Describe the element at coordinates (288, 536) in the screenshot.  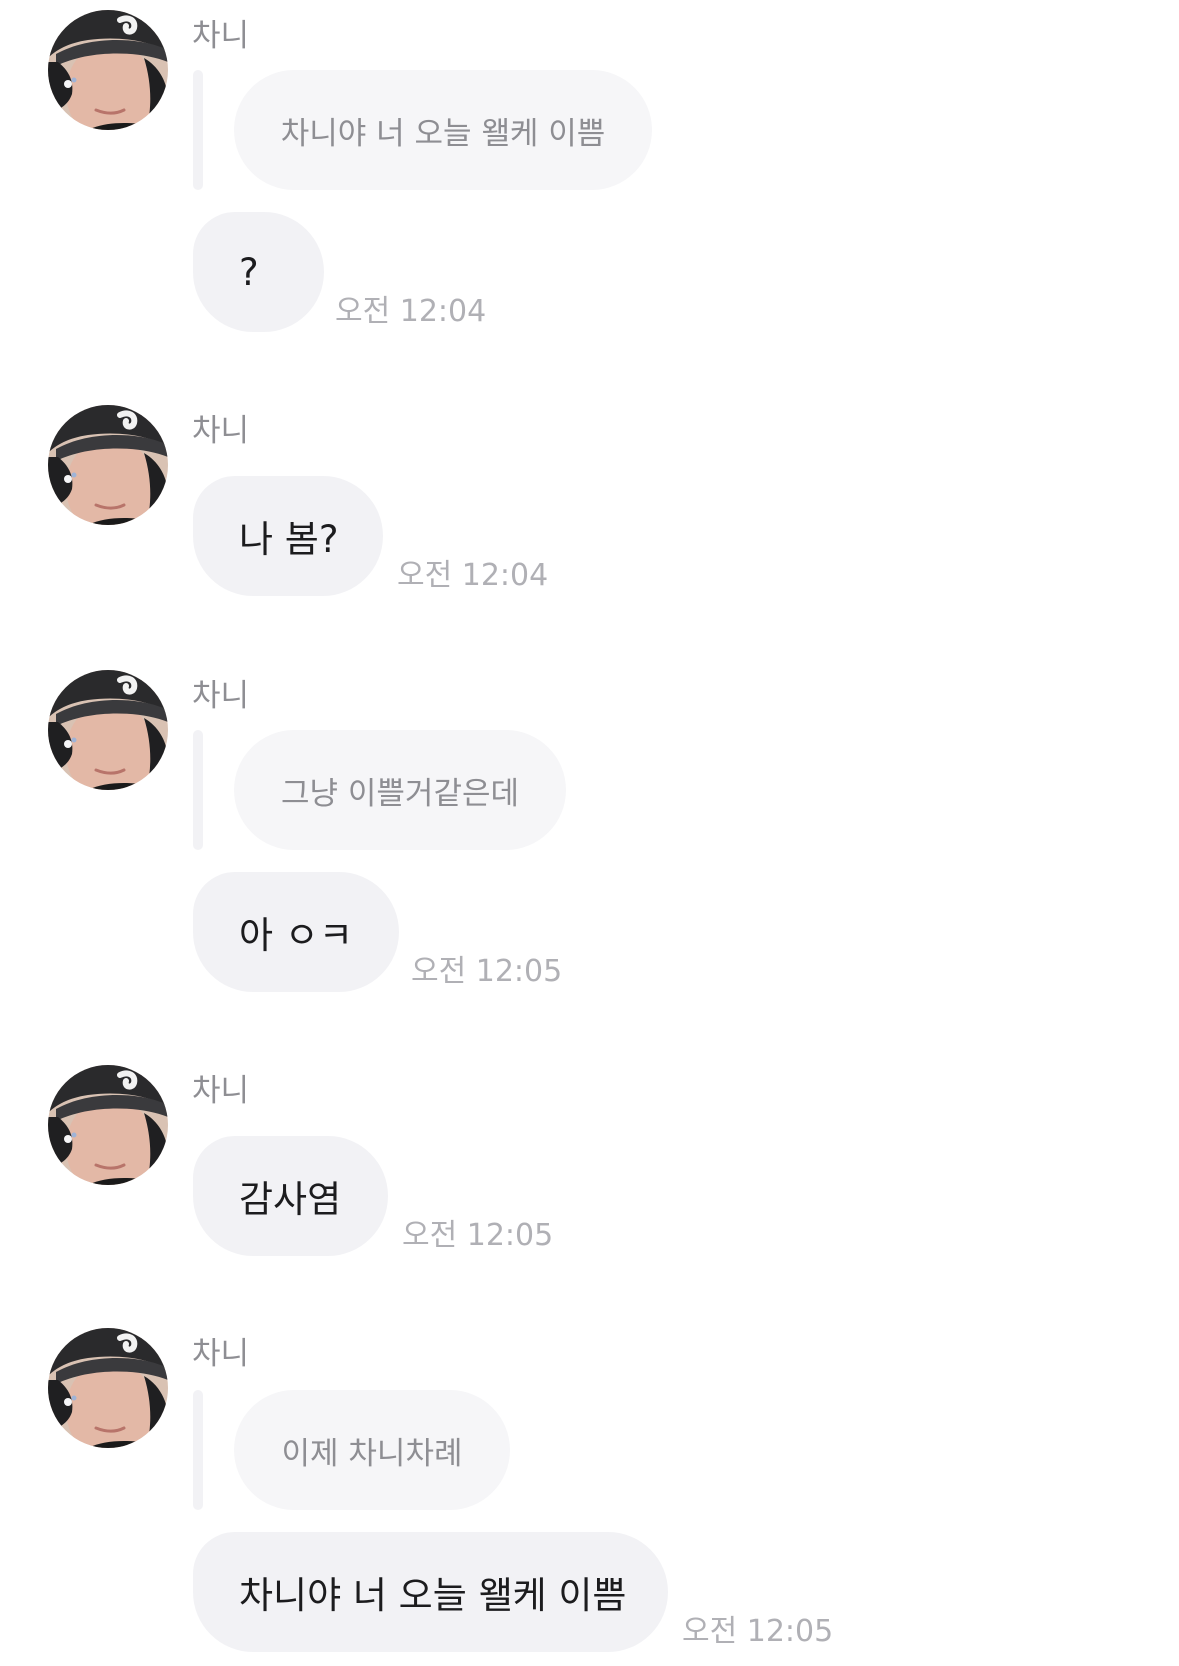
I see `message-bubble: 나 봄?` at that location.